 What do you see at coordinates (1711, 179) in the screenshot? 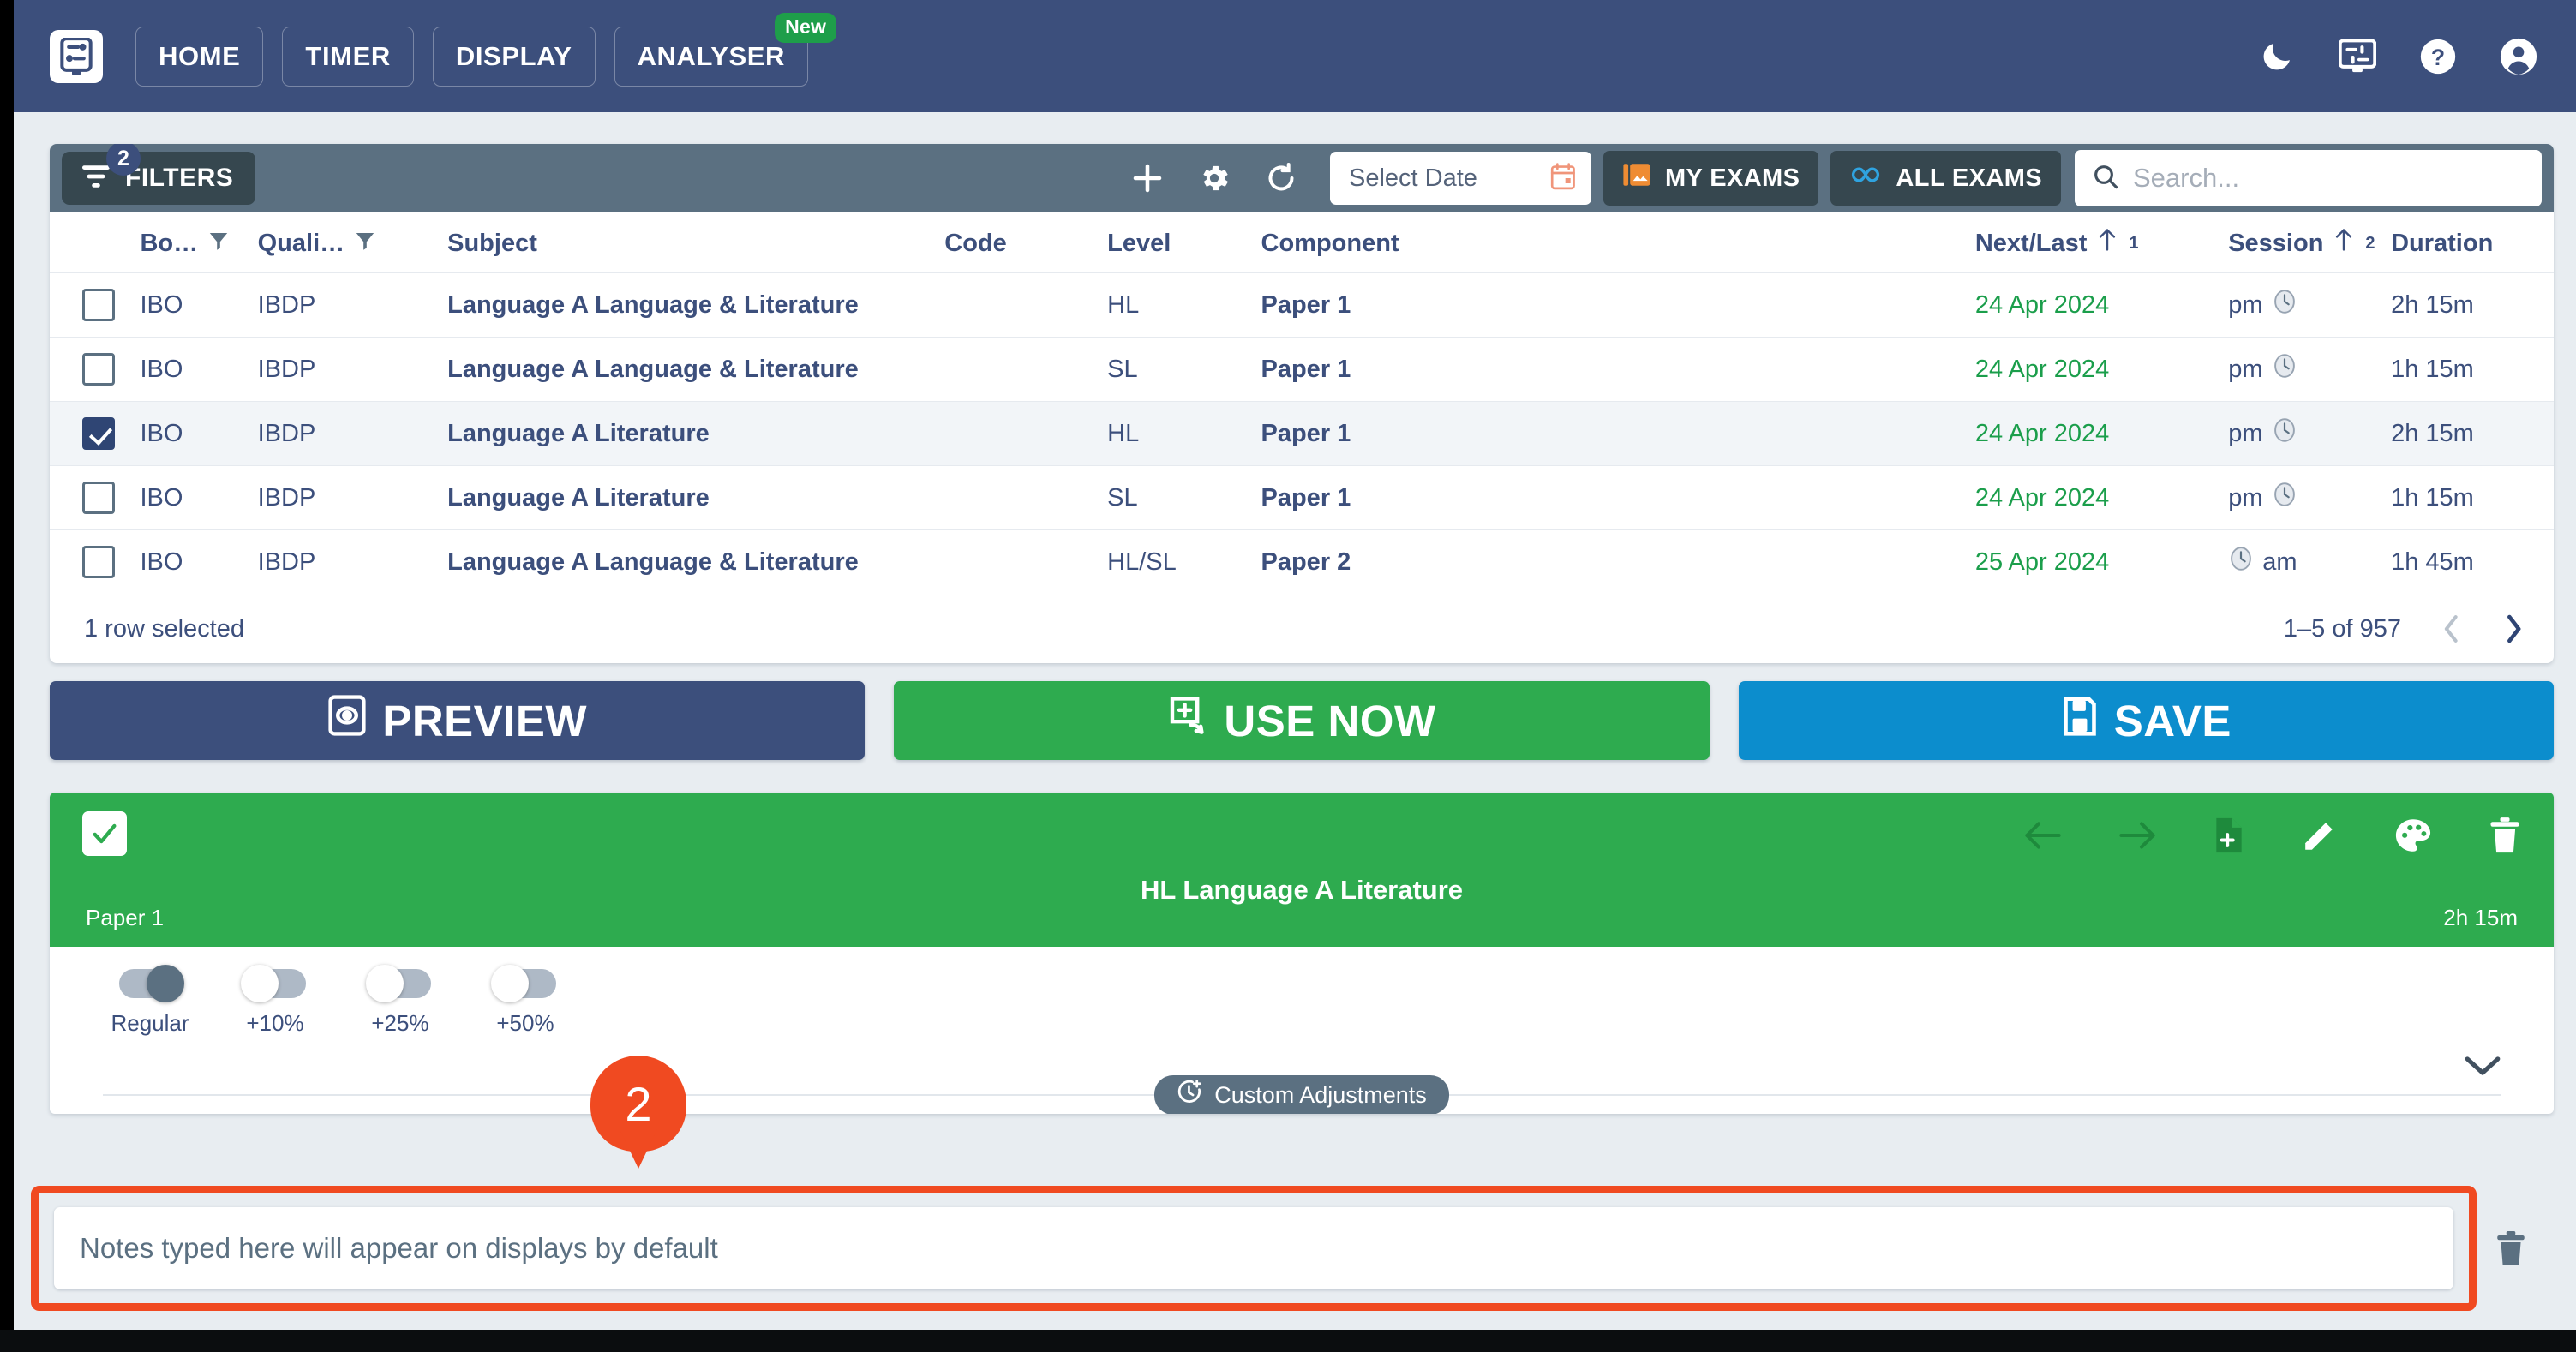
I see `my-exams-button: MY EXAMS` at bounding box center [1711, 179].